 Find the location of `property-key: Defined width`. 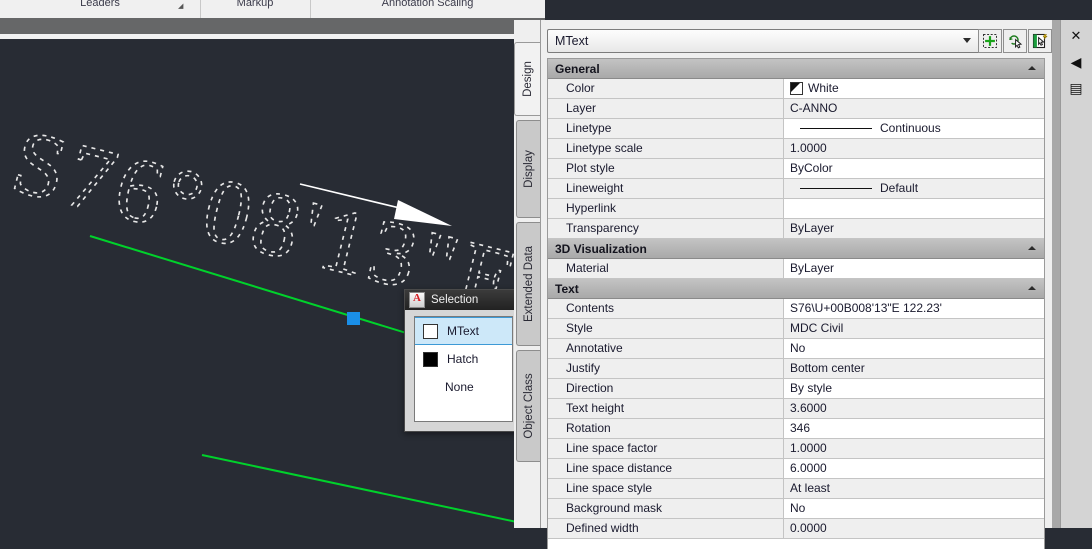

property-key: Defined width is located at coordinates (666, 528).